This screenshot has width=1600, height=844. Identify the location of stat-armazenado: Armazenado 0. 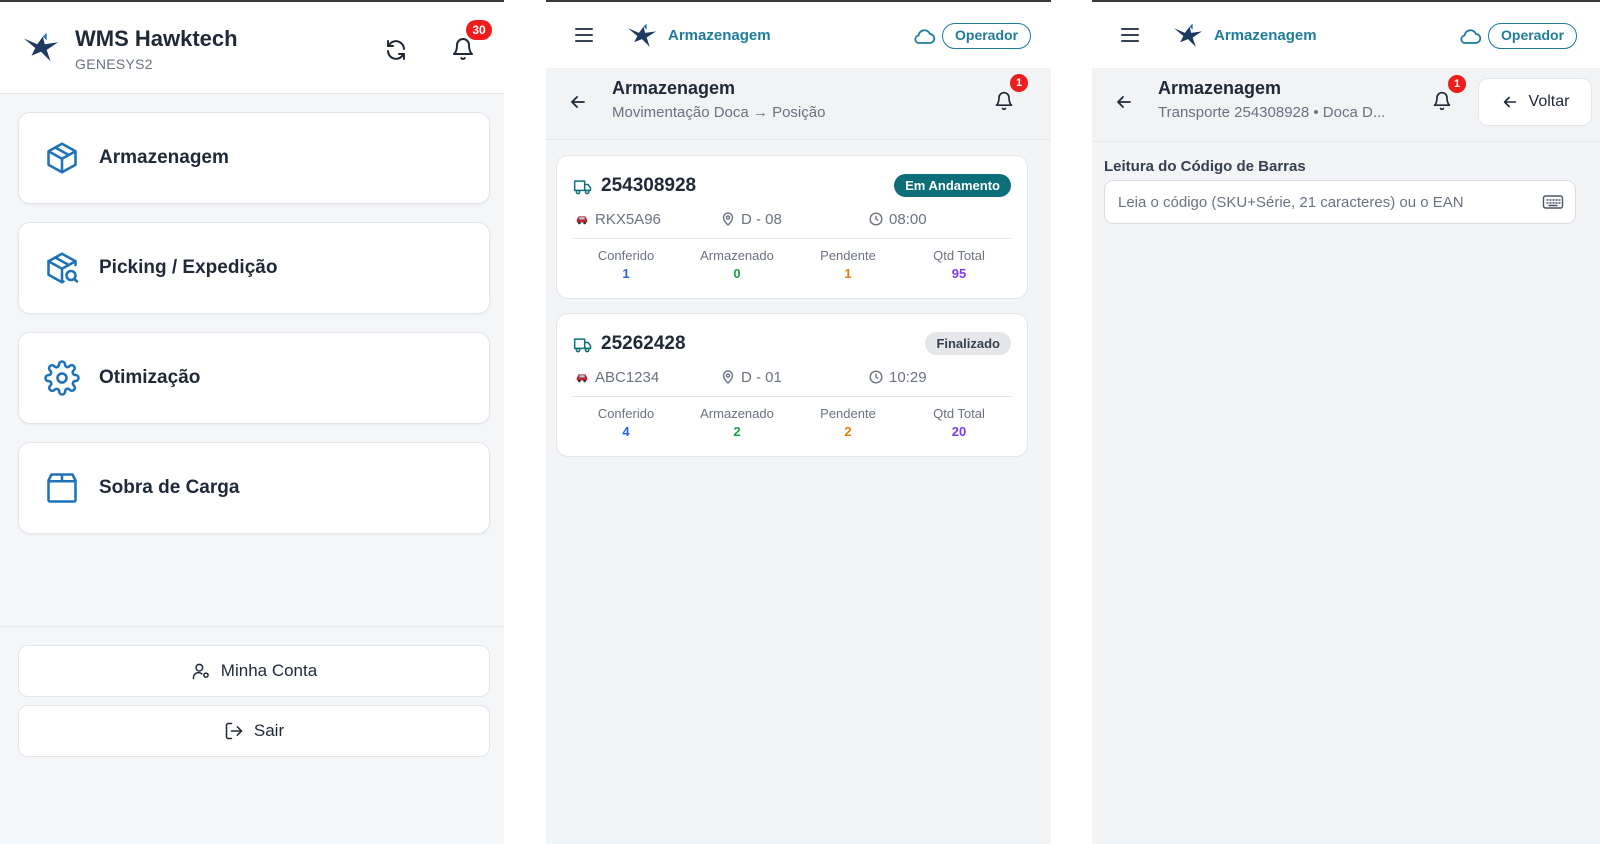
(737, 264).